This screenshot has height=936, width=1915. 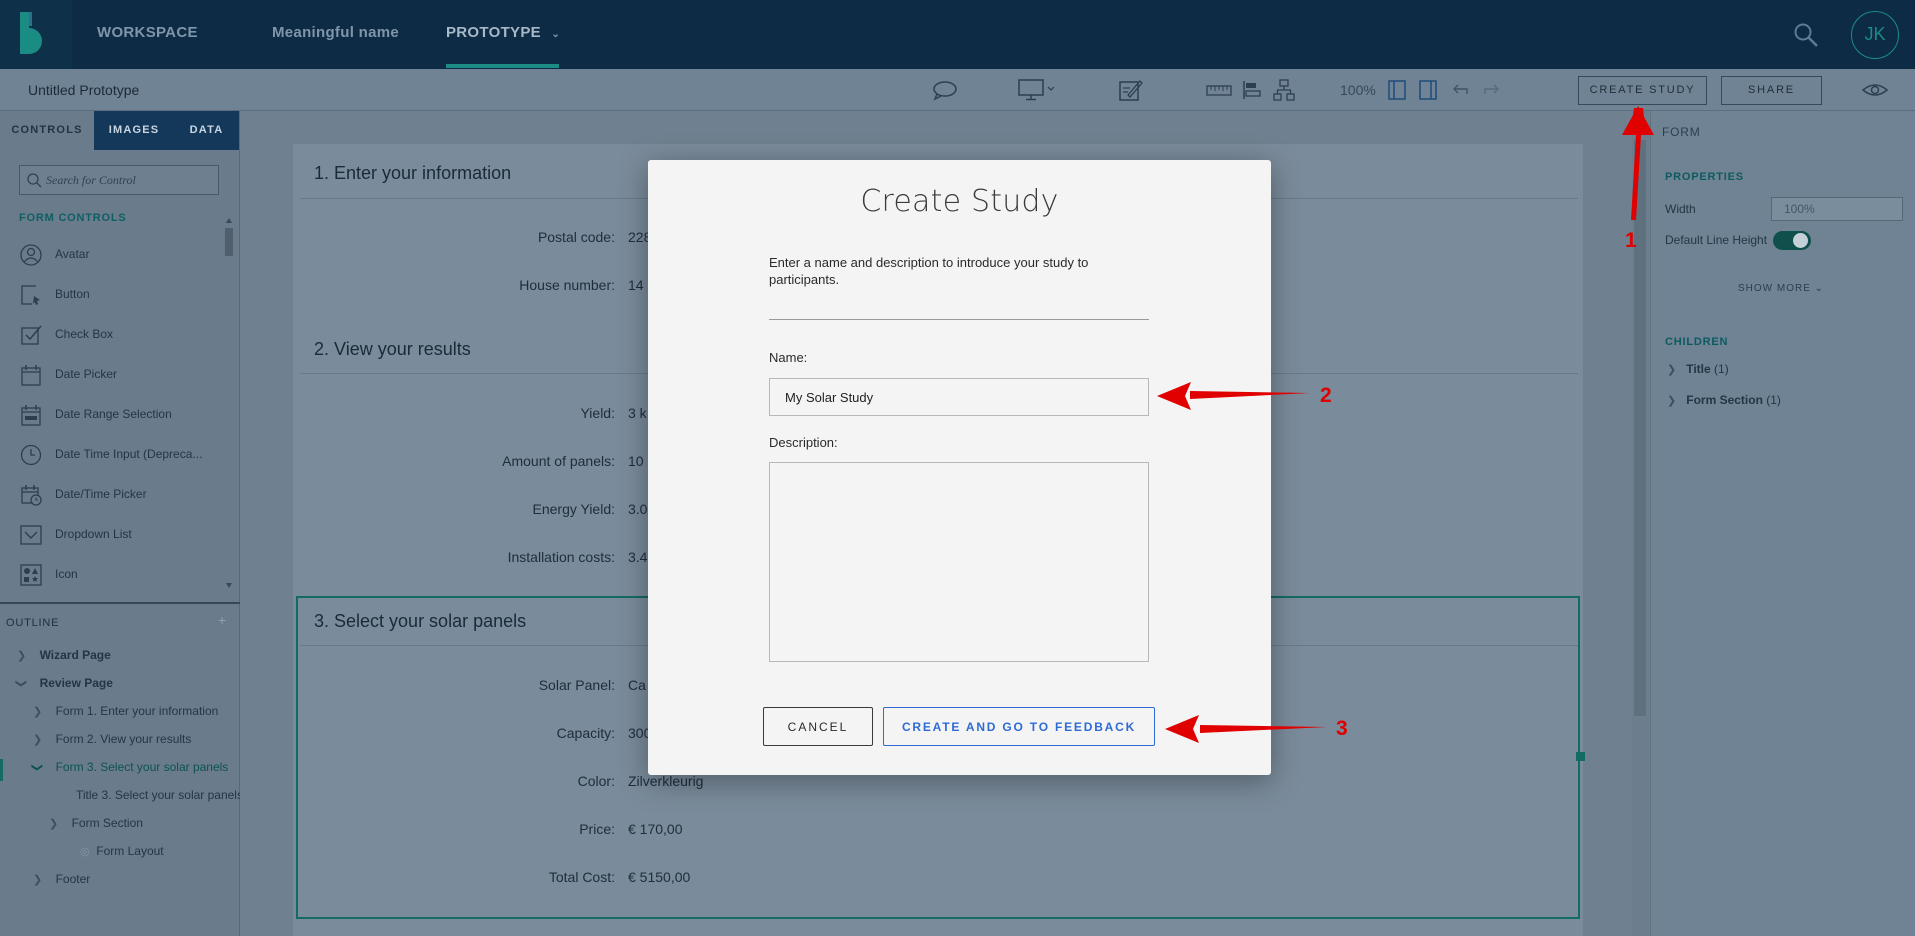 I want to click on field-label: Yield:, so click(x=597, y=413).